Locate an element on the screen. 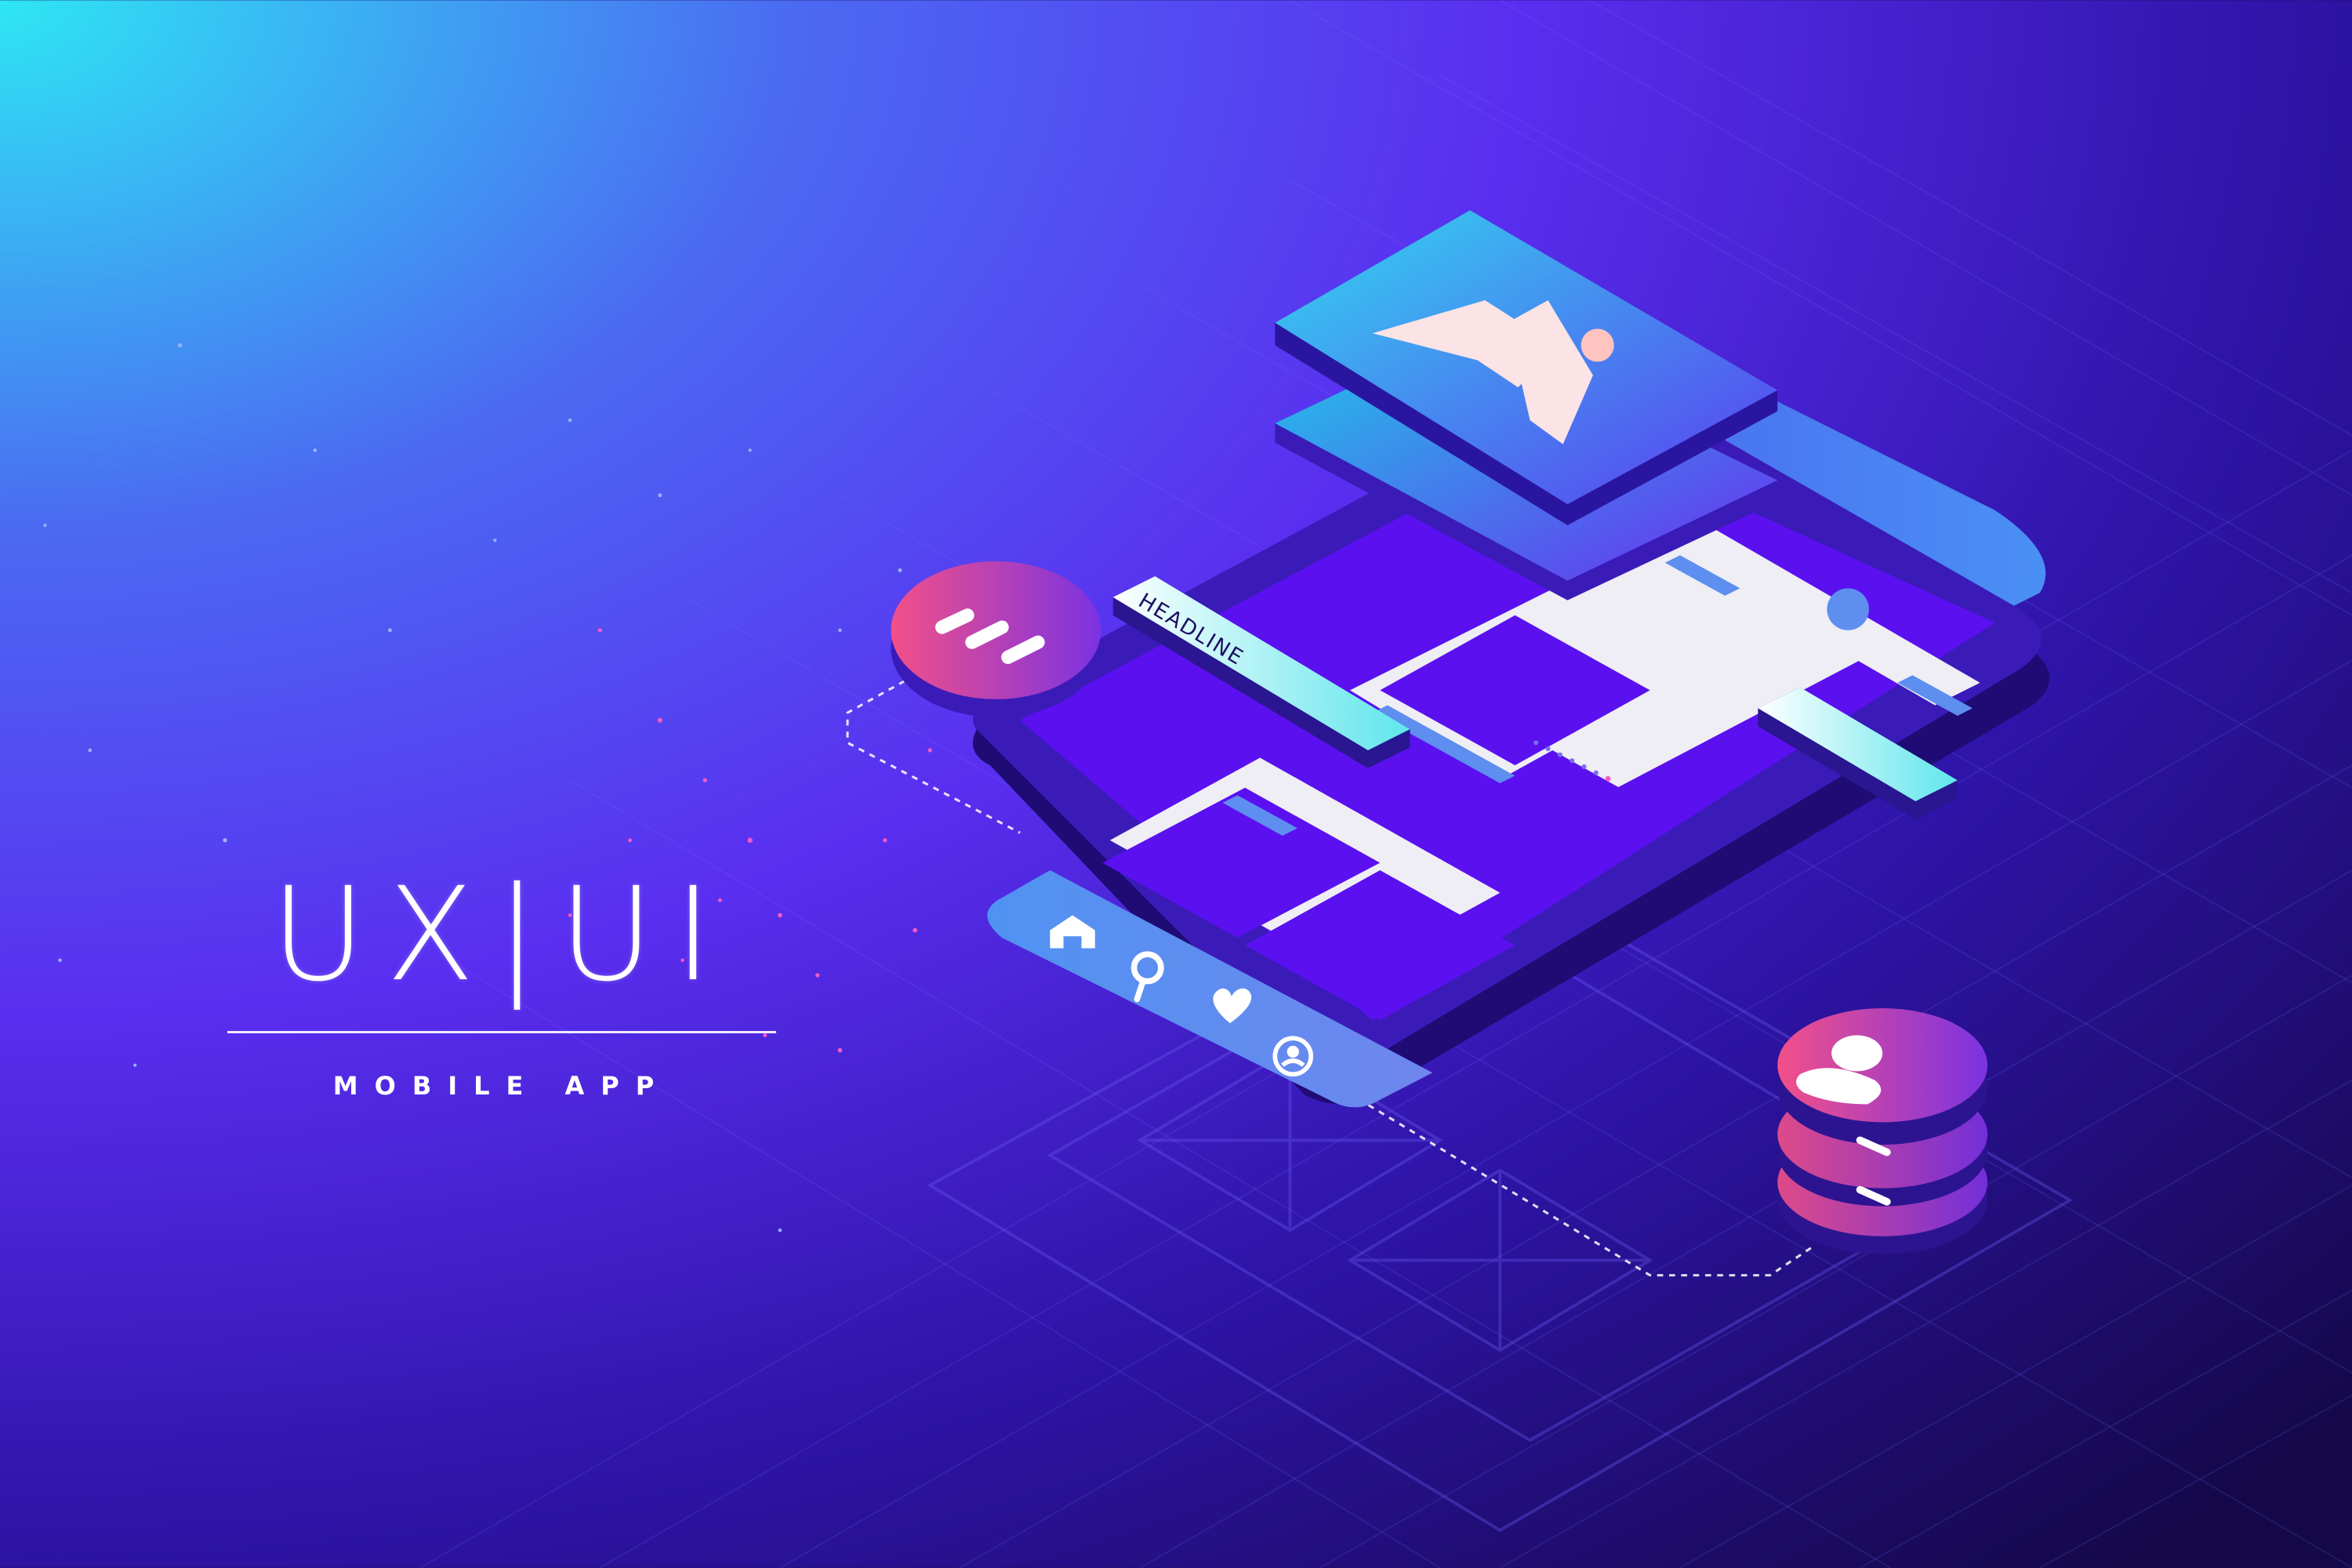 The width and height of the screenshot is (2352, 1568). menu-badge is located at coordinates (997, 639).